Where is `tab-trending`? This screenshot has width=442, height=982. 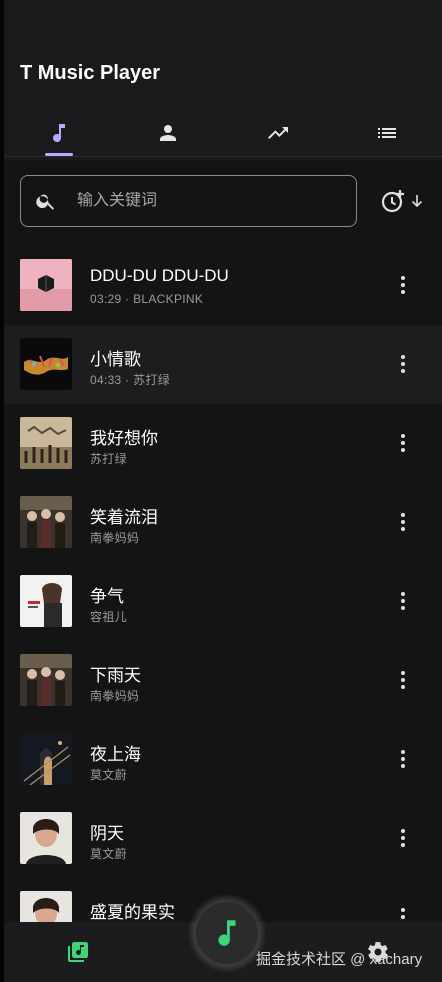 tab-trending is located at coordinates (278, 133).